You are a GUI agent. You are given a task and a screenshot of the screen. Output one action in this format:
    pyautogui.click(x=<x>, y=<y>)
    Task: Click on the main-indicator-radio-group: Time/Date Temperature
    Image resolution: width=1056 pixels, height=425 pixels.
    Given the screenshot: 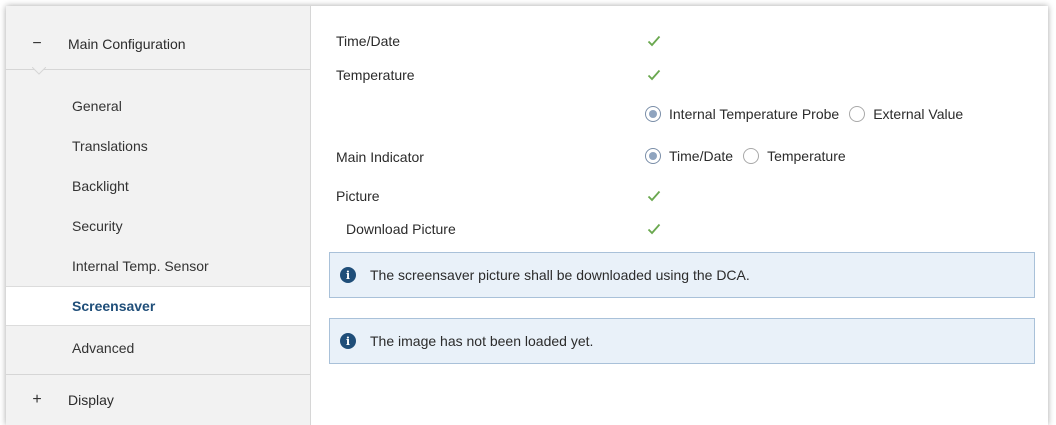 What is the action you would take?
    pyautogui.click(x=750, y=156)
    